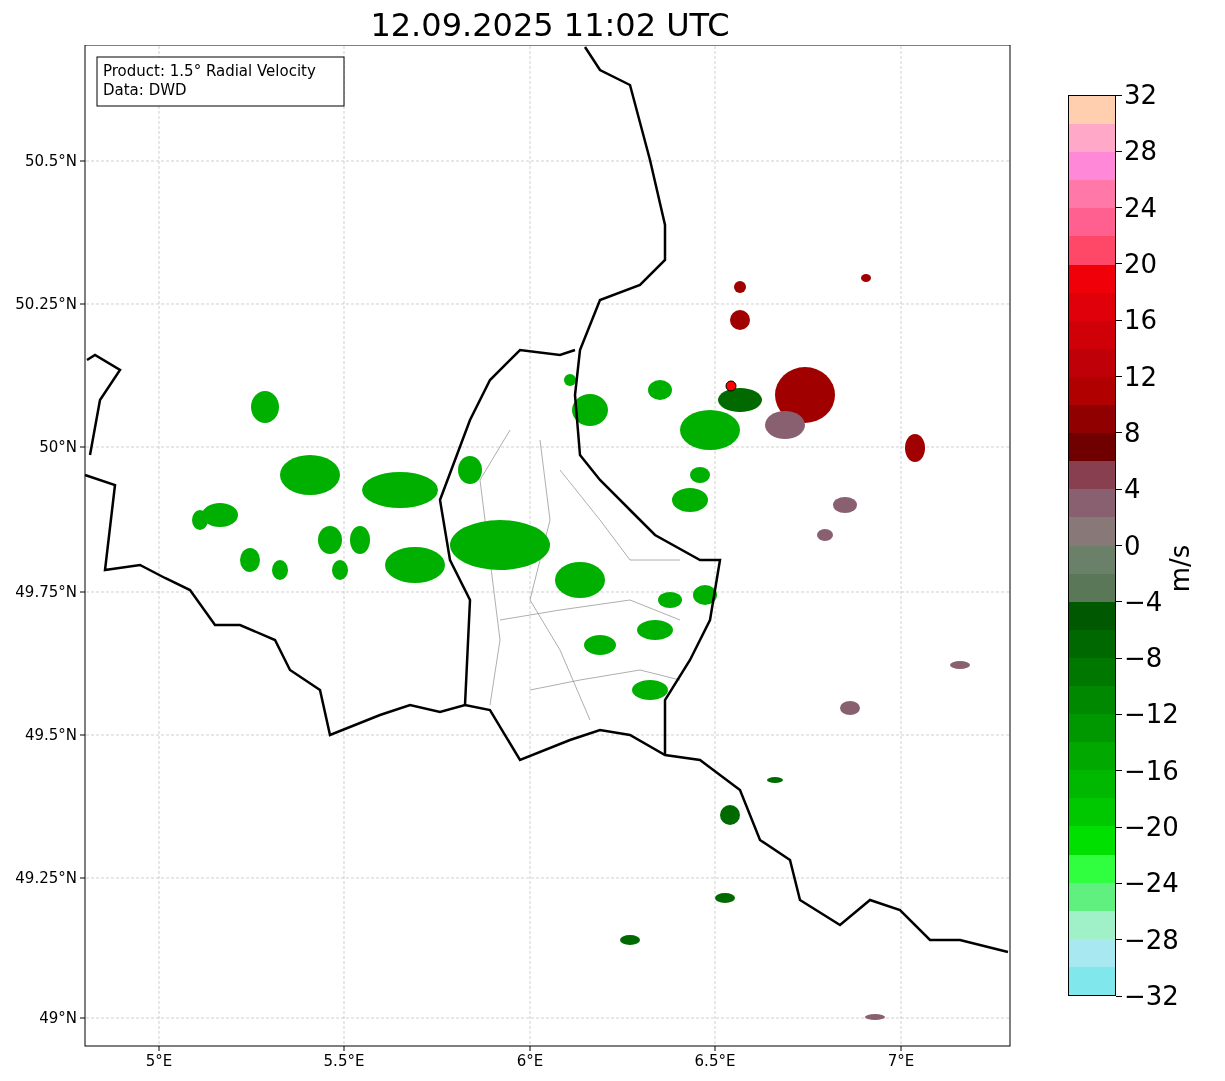 This screenshot has height=1081, width=1225. I want to click on longitude-label: 5.5°E, so click(344, 1061).